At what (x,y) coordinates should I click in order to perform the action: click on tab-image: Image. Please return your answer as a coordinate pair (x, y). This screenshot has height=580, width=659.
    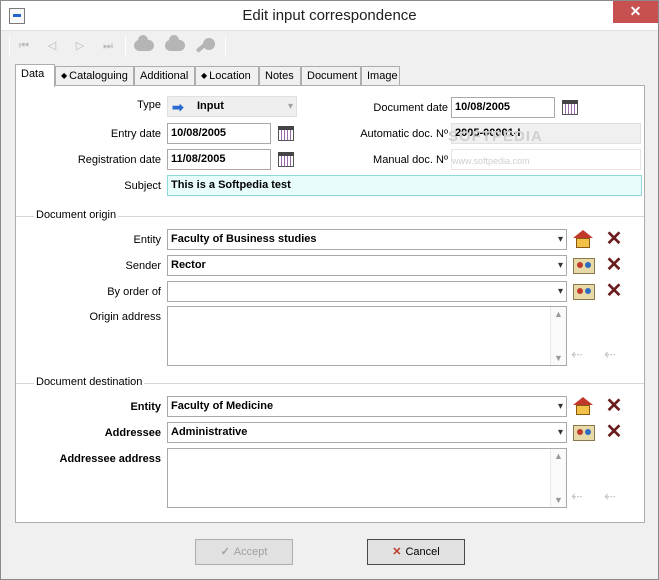
    Looking at the image, I should click on (380, 76).